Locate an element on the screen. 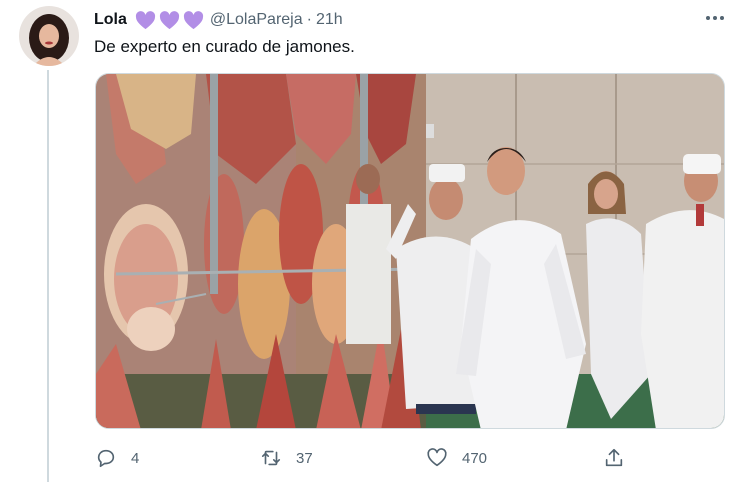 This screenshot has height=482, width=747. share-button is located at coordinates (614, 458).